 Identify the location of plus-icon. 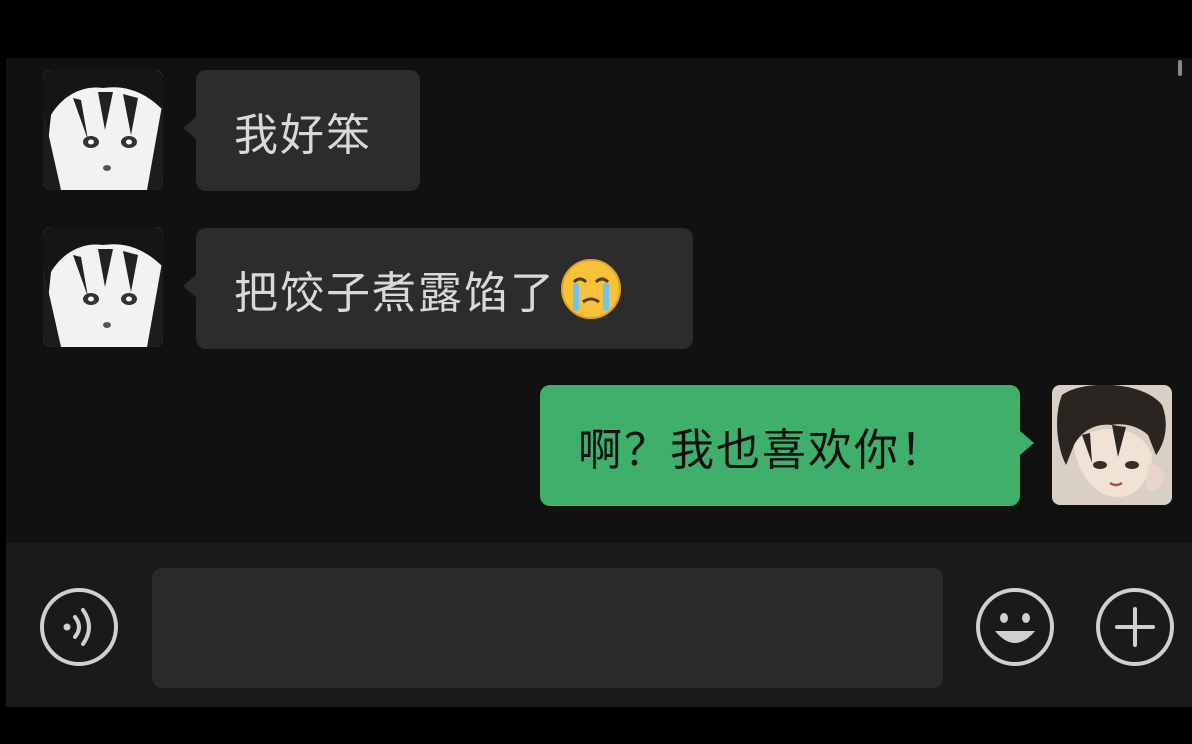
(1135, 627).